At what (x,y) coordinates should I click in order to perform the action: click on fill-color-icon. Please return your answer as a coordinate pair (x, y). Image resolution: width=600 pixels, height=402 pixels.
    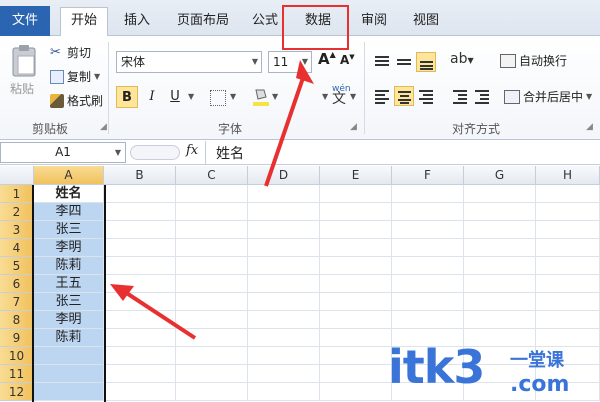
    Looking at the image, I should click on (261, 97).